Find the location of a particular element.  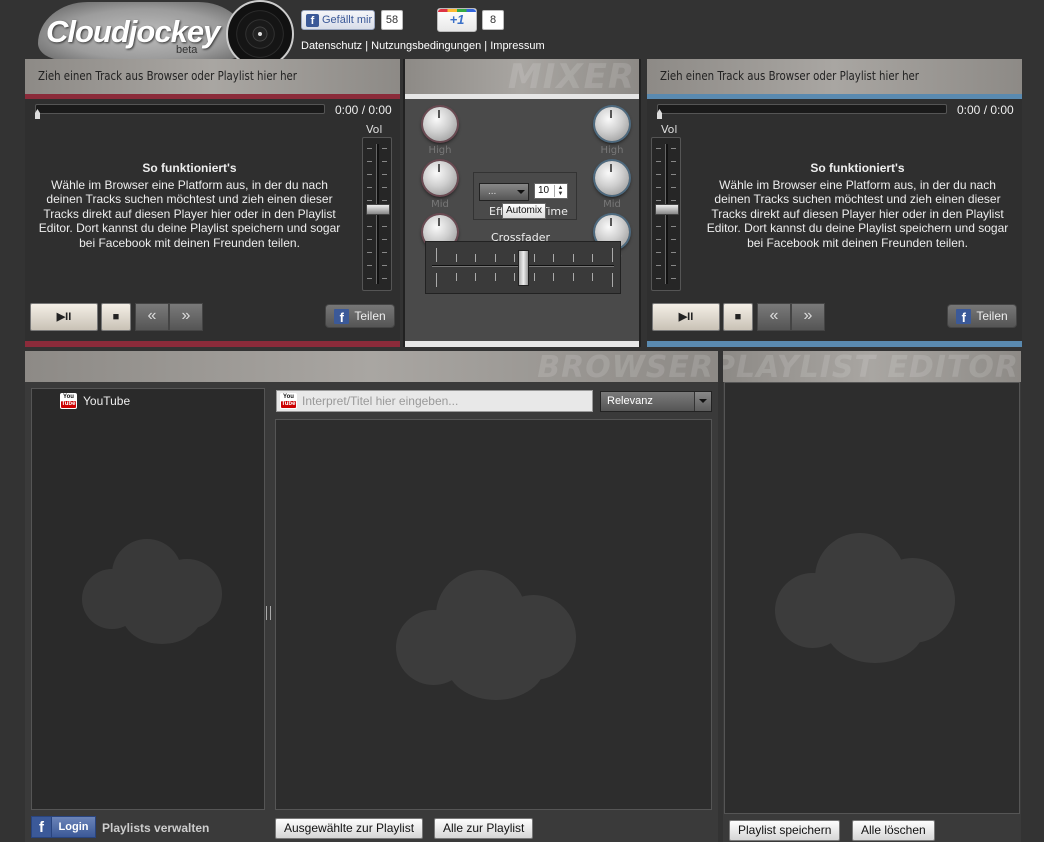

deck-left-stop-button: ■ is located at coordinates (116, 317).